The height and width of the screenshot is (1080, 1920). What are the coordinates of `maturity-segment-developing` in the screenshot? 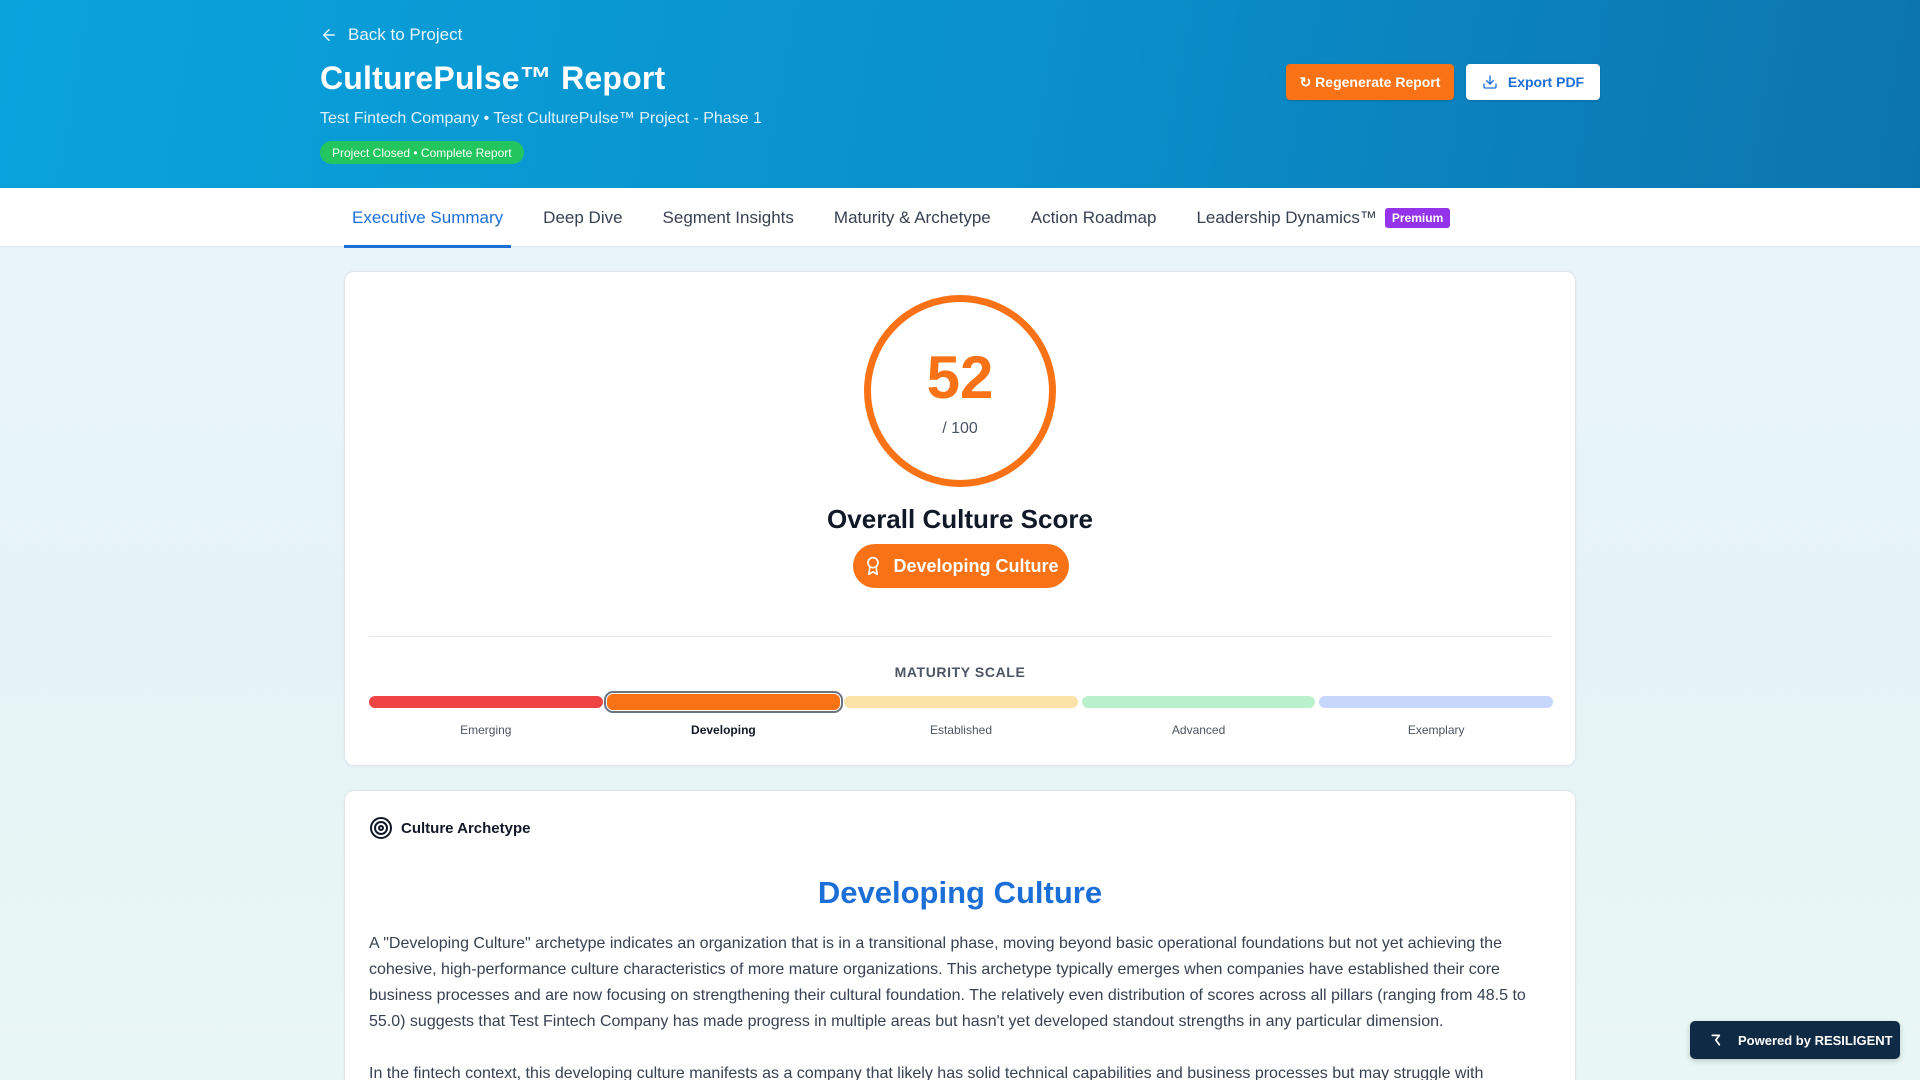 It's located at (723, 702).